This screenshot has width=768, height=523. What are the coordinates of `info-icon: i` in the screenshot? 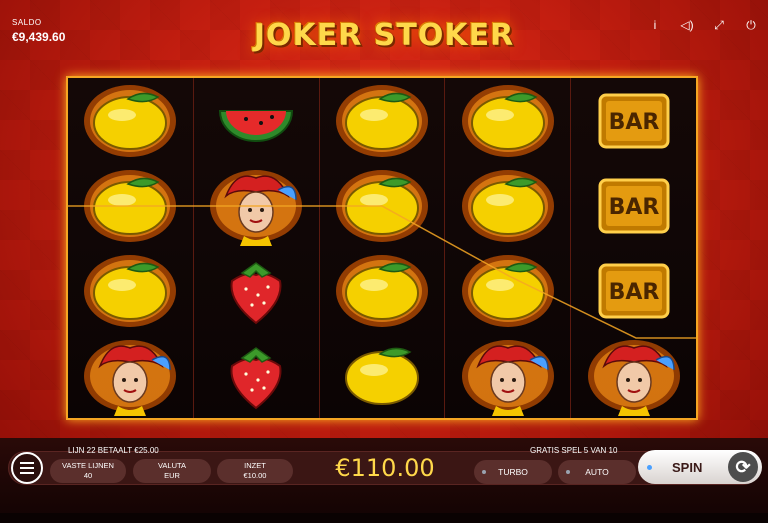 It's located at (655, 25).